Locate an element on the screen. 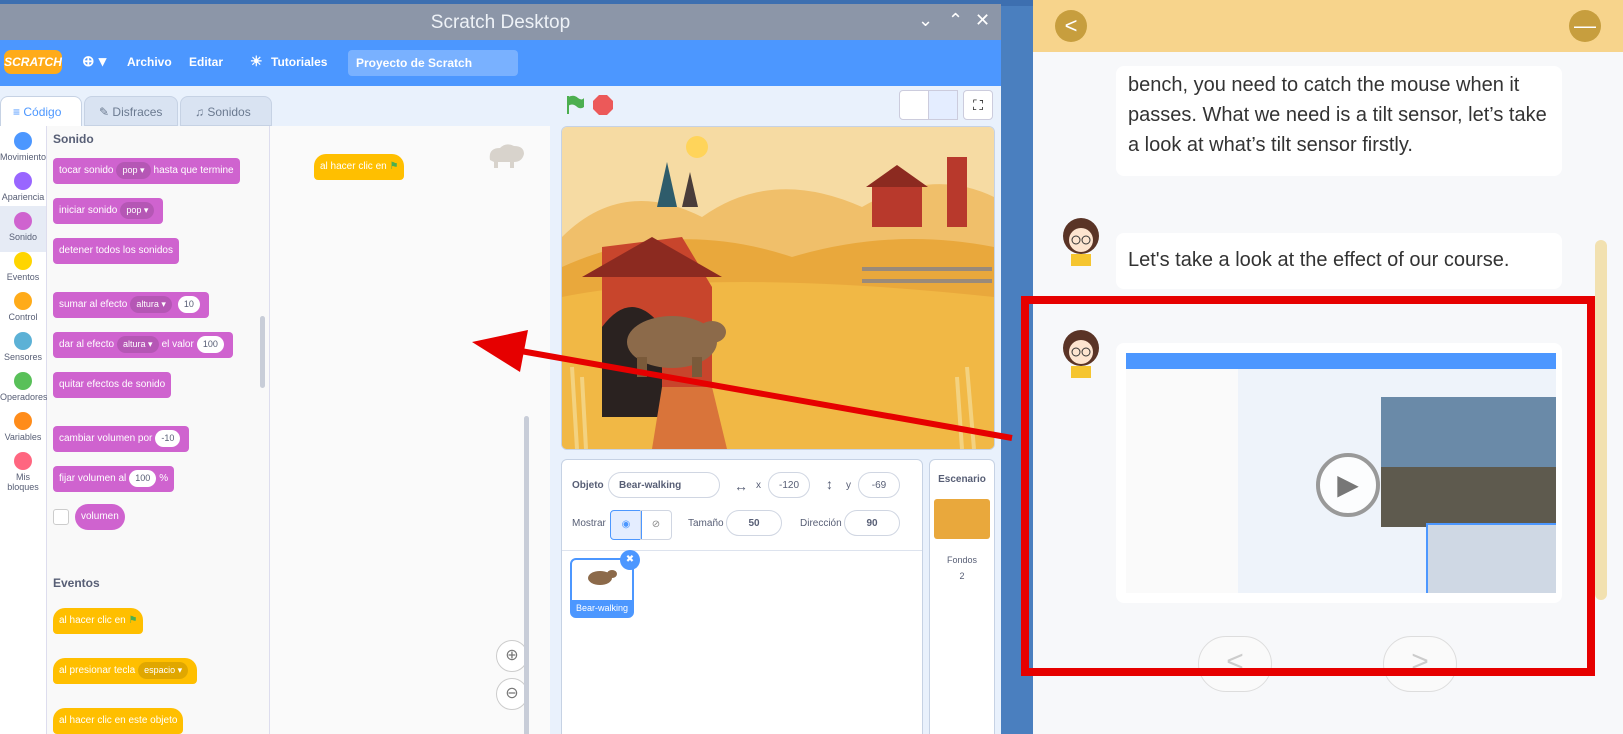 The image size is (1623, 734). x-label: x is located at coordinates (758, 485).